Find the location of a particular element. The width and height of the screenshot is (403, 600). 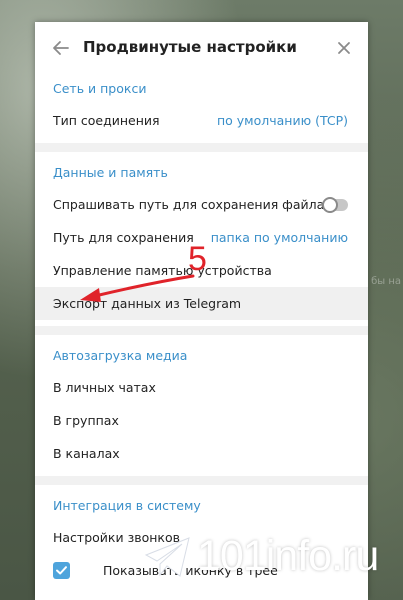

dialog-header: Продвинутые настройки is located at coordinates (201, 48).